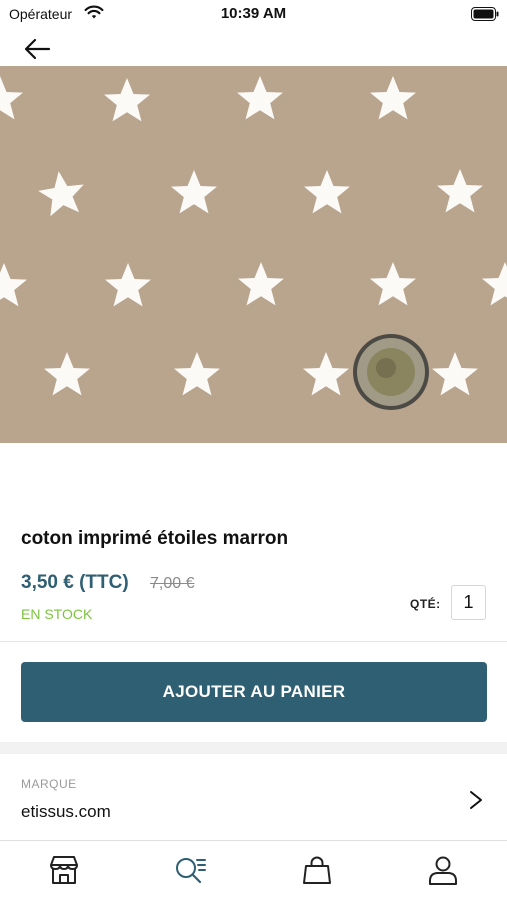 Image resolution: width=507 pixels, height=901 pixels. I want to click on tab-store, so click(64, 870).